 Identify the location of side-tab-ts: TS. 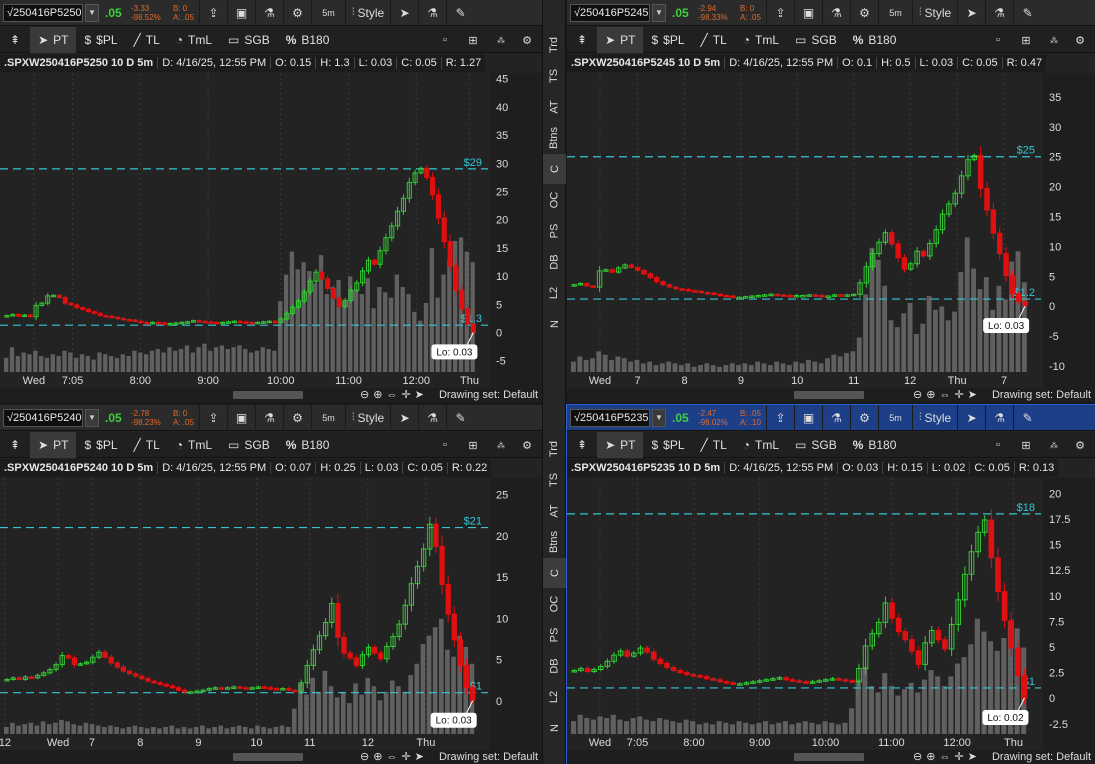
(554, 480).